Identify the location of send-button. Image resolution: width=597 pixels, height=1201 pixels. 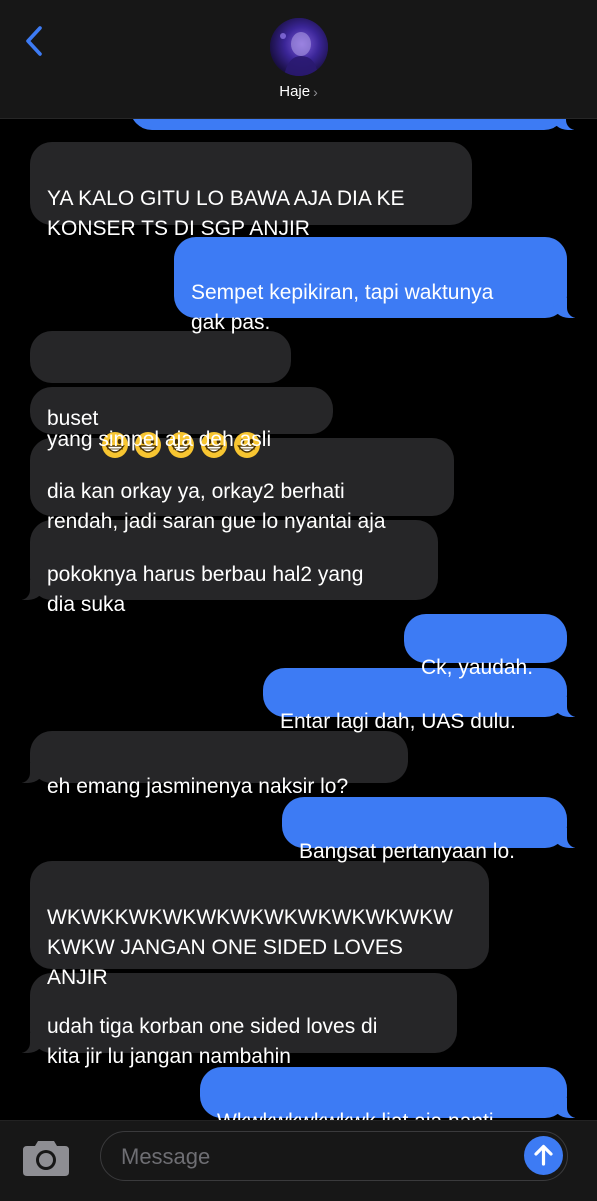
(543, 1155).